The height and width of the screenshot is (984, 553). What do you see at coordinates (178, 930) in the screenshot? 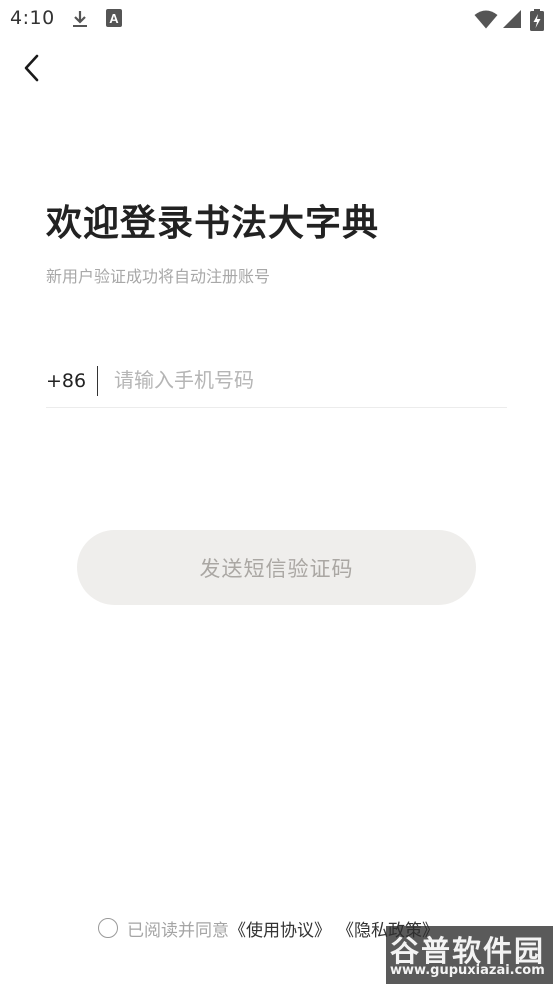
I see `agreement-prefix: 已阅读并同意` at bounding box center [178, 930].